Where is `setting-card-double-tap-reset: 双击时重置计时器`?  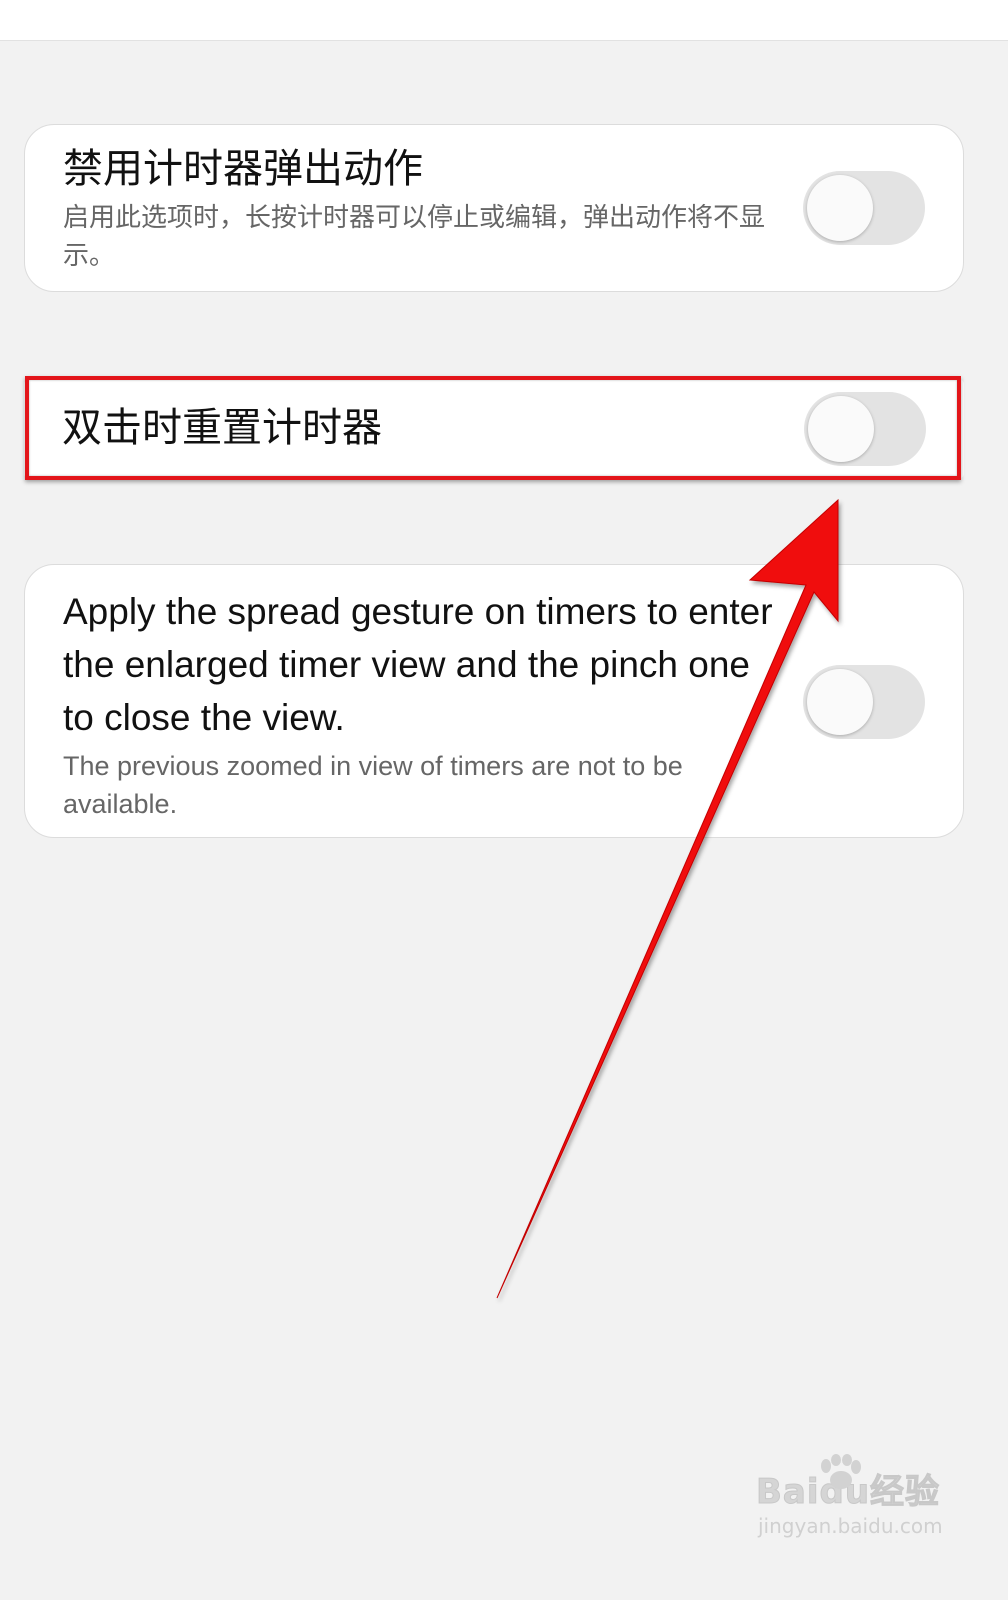 setting-card-double-tap-reset: 双击时重置计时器 is located at coordinates (494, 429).